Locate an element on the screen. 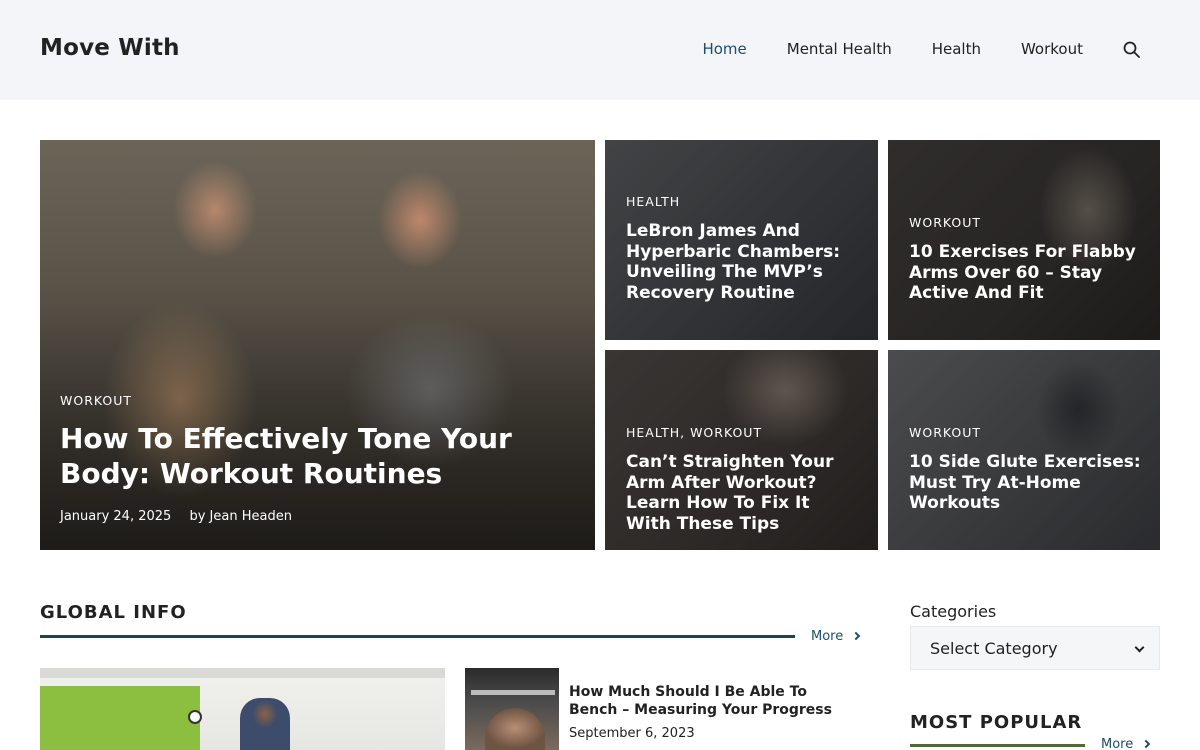 This screenshot has width=1200, height=750. post-category: HEALTH, WORKOUT is located at coordinates (743, 432).